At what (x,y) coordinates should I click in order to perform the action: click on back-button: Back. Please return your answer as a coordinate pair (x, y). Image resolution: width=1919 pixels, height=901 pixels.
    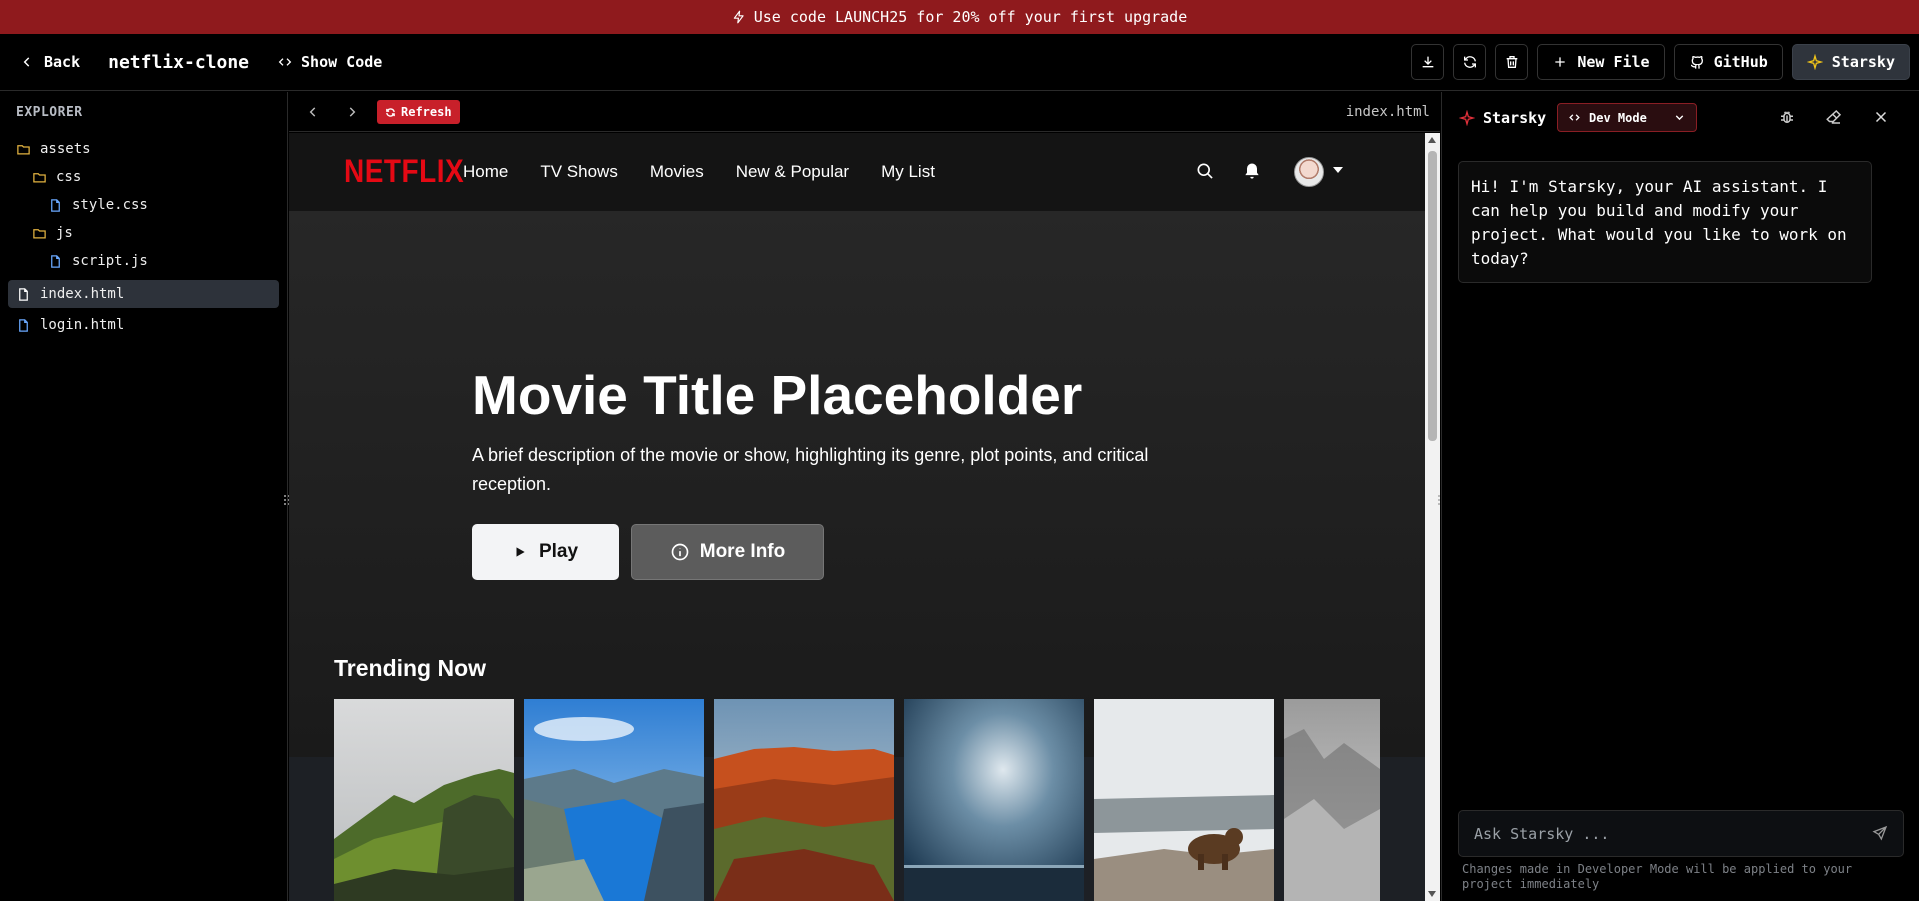
    Looking at the image, I should click on (50, 62).